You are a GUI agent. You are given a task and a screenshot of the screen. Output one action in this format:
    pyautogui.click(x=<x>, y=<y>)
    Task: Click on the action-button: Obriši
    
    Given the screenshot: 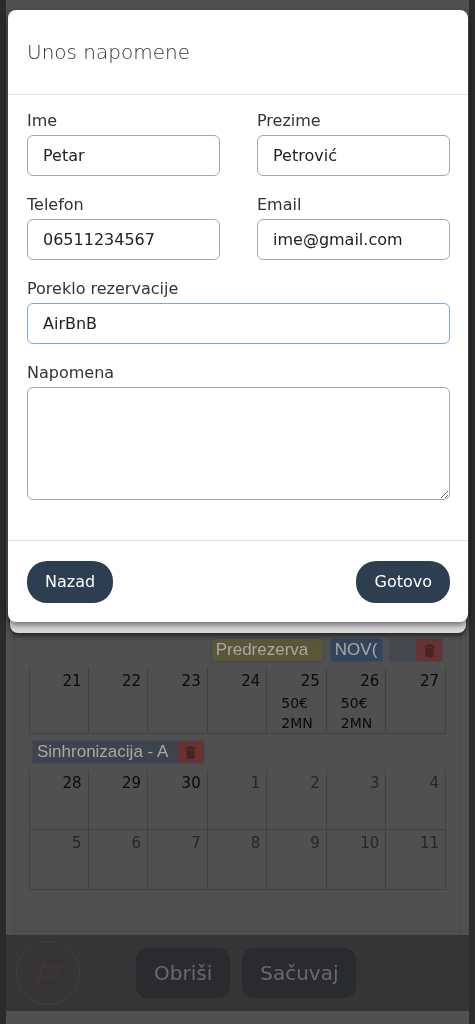 What is the action you would take?
    pyautogui.click(x=183, y=973)
    